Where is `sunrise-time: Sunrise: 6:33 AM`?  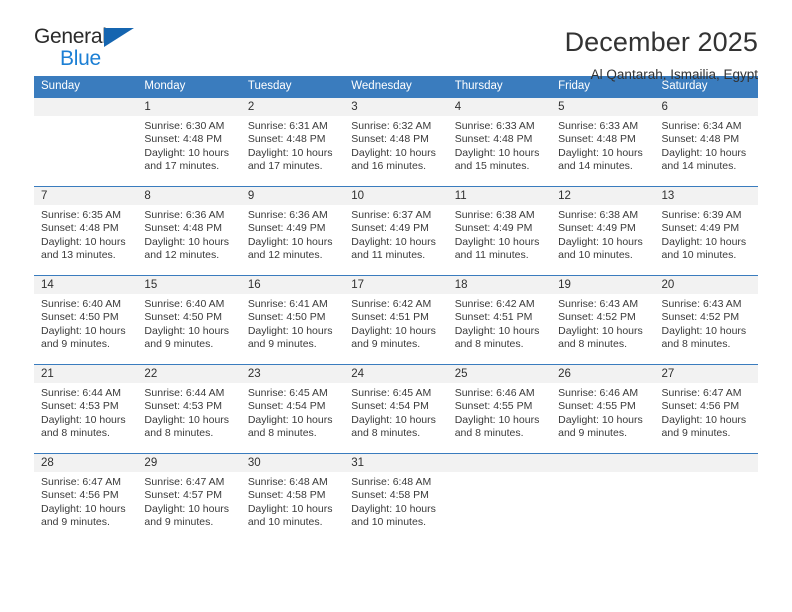
sunrise-time: Sunrise: 6:33 AM is located at coordinates (494, 126).